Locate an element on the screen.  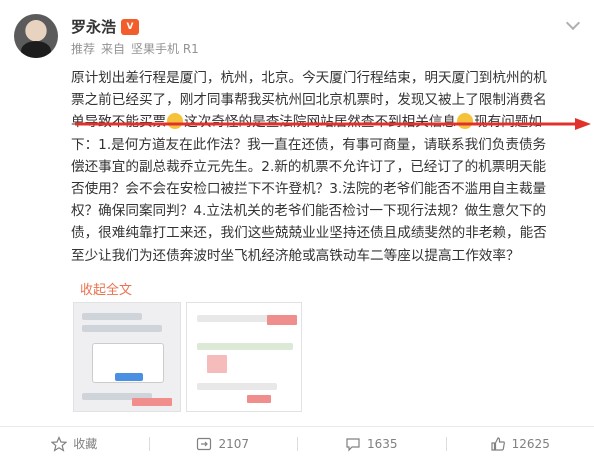
repost-icon is located at coordinates (204, 443).